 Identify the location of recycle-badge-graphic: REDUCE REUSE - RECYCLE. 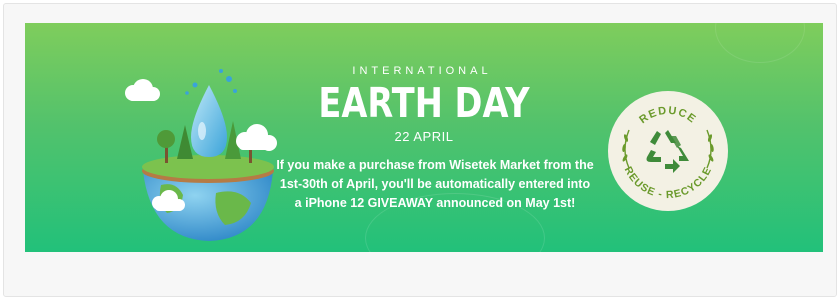
(668, 151).